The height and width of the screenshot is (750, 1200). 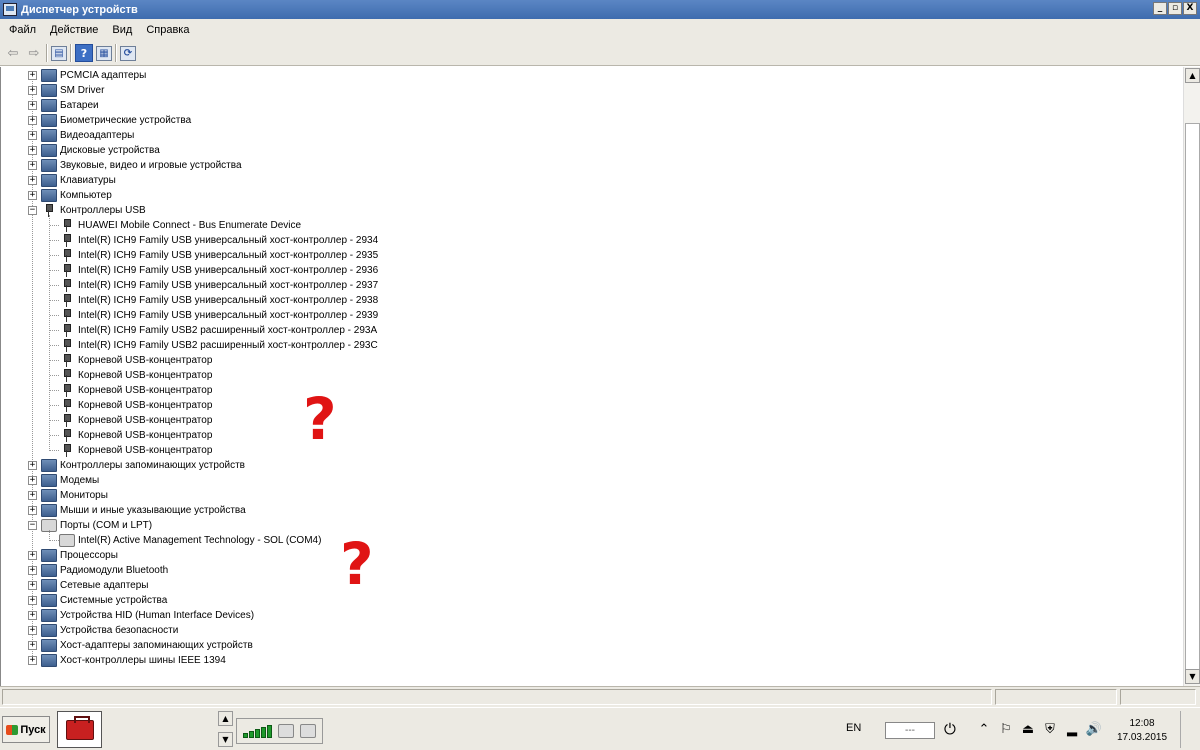 What do you see at coordinates (93, 75) in the screenshot?
I see `tree-category: PCMCIA адаптеры` at bounding box center [93, 75].